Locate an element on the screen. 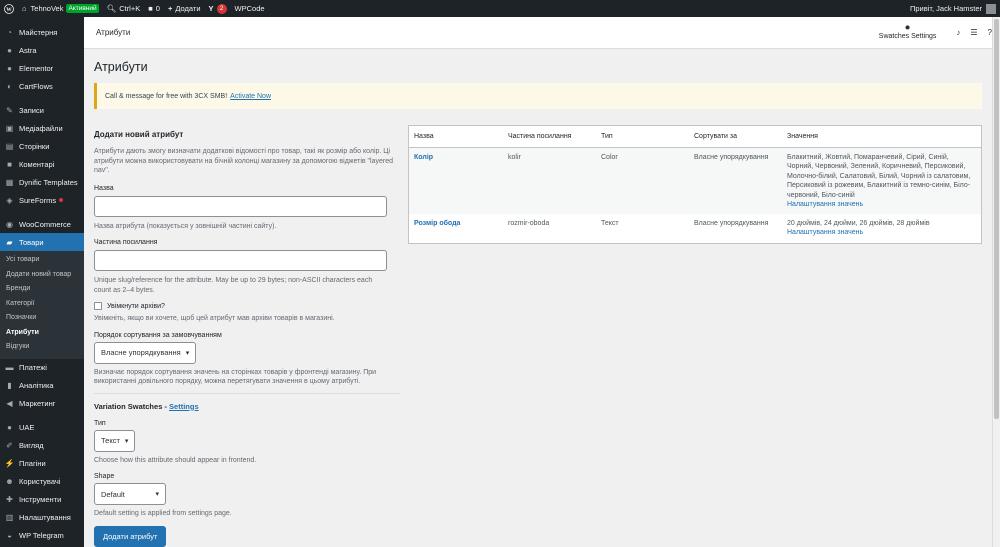 The image size is (1000, 547). vs-settings-link: Settings is located at coordinates (184, 406).